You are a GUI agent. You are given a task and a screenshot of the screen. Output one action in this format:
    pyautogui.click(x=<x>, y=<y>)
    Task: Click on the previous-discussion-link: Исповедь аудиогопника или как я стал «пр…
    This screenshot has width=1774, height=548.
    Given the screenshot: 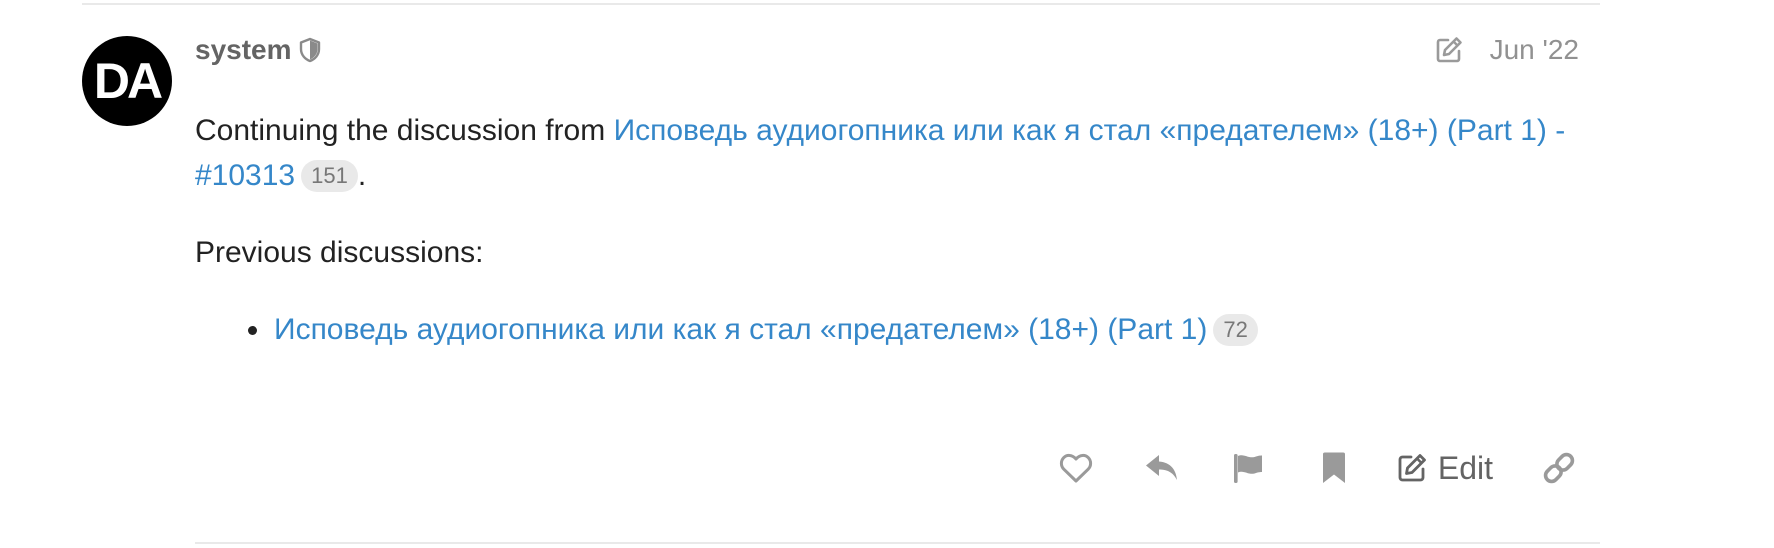 What is the action you would take?
    pyautogui.click(x=740, y=329)
    